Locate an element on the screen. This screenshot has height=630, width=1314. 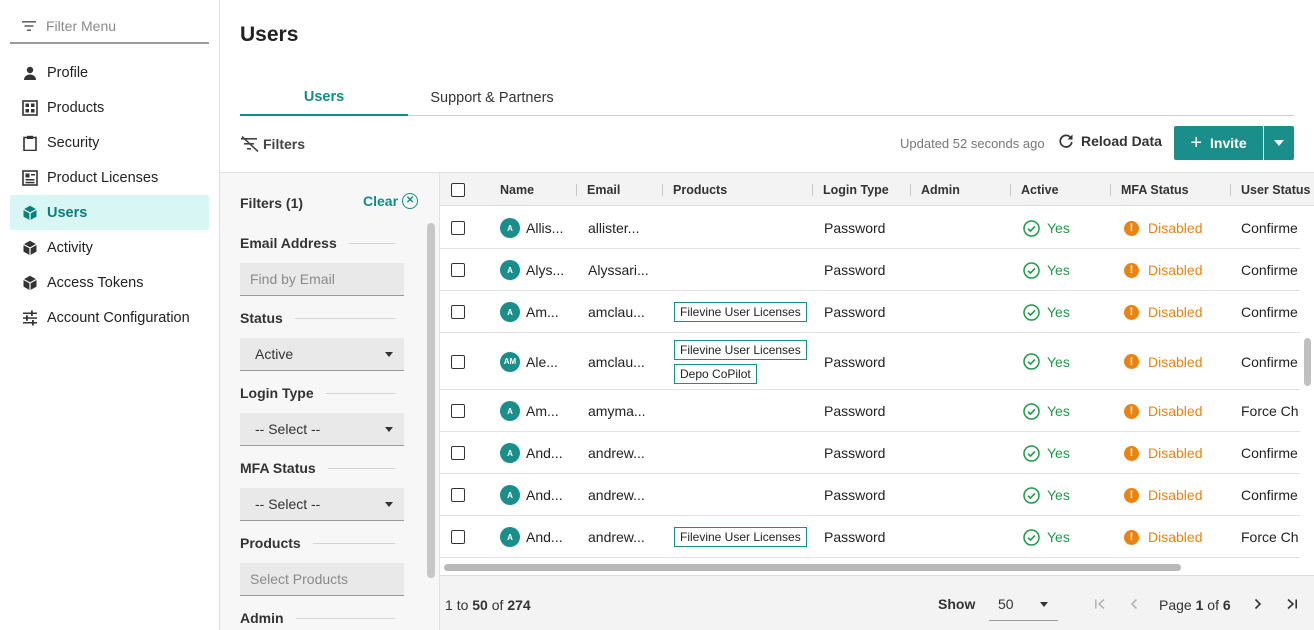
nav-item-profile: Profile is located at coordinates (109, 72).